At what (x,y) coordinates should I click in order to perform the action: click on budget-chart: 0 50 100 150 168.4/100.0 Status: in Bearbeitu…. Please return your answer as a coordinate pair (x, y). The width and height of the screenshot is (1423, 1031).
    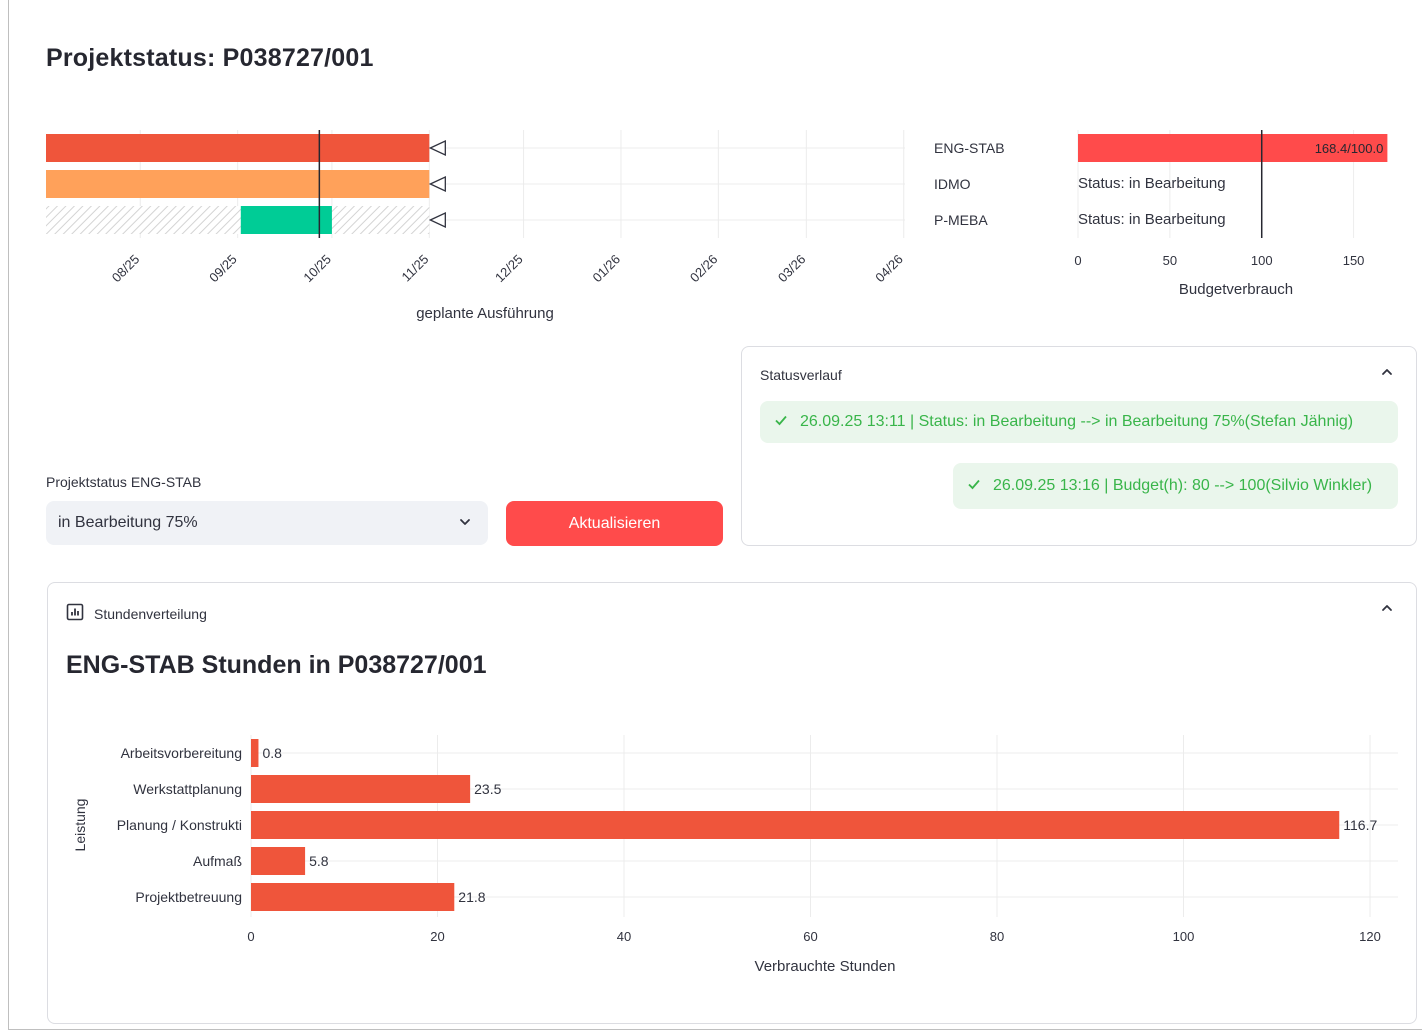
    Looking at the image, I should click on (1231, 214).